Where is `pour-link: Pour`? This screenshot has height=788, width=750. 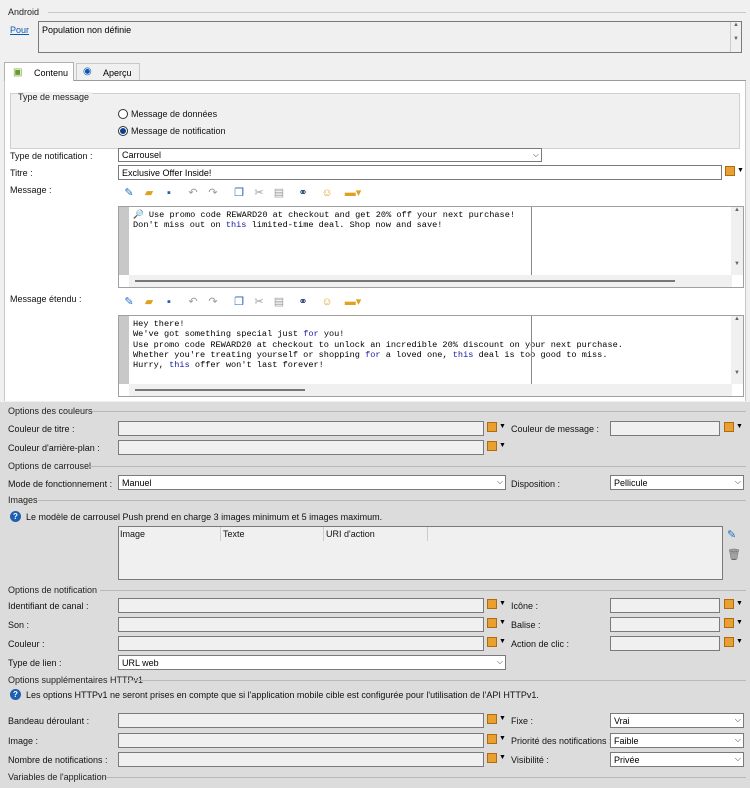 pour-link: Pour is located at coordinates (19, 30).